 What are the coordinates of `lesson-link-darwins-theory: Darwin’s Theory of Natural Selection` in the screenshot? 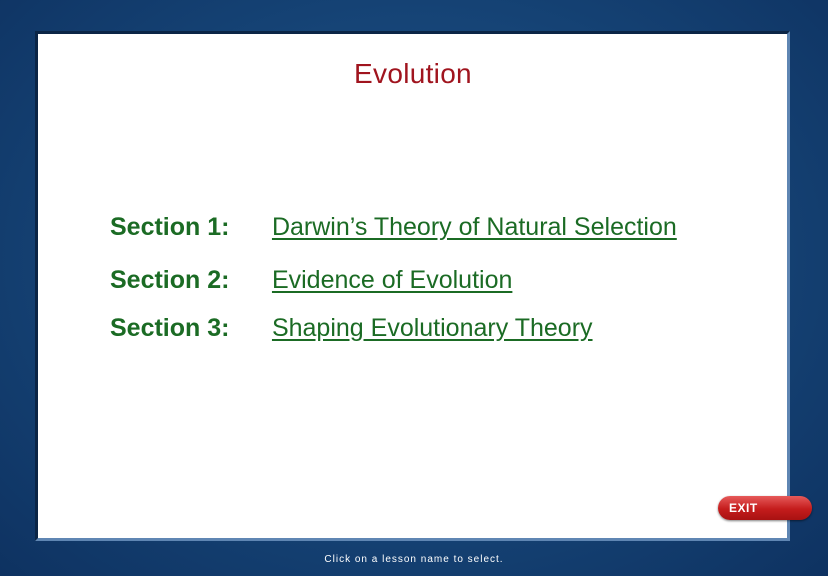 It's located at (474, 227).